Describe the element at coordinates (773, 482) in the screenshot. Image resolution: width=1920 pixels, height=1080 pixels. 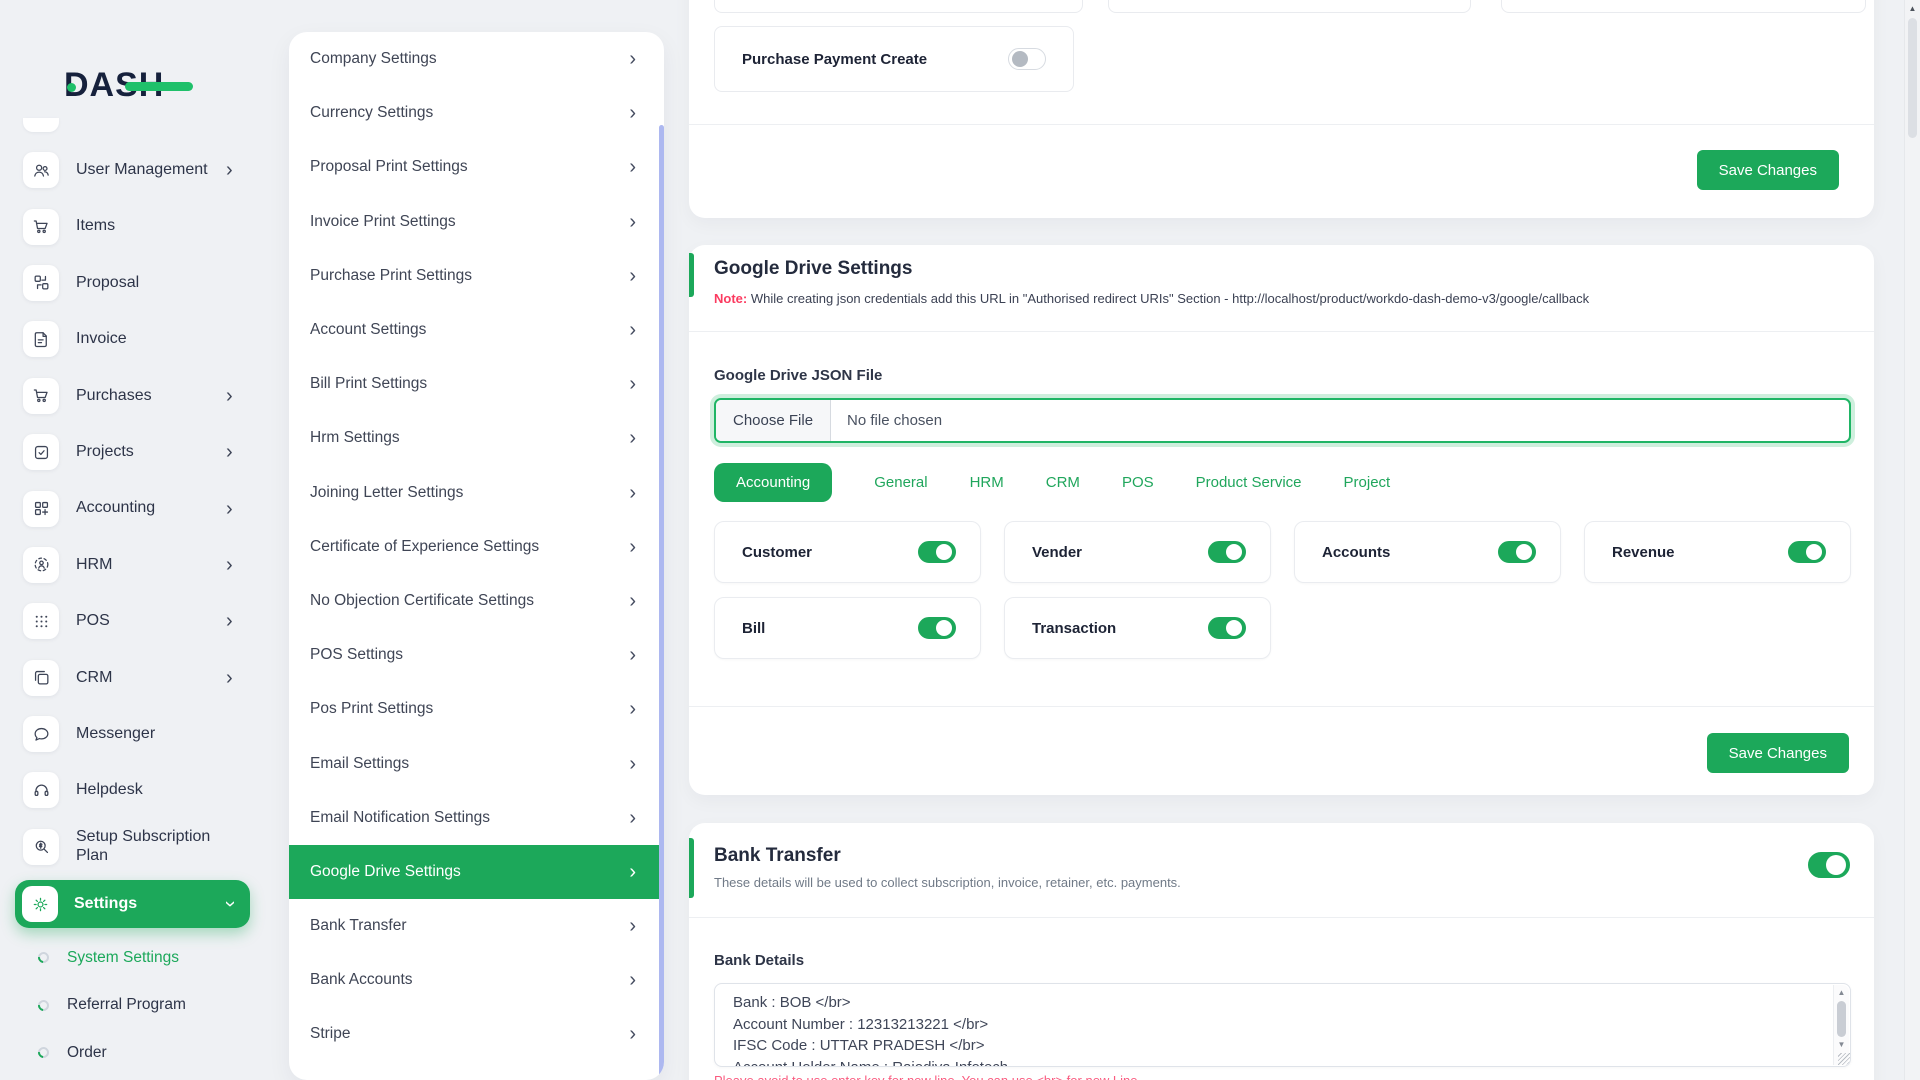
I see `tab: Accounting` at that location.